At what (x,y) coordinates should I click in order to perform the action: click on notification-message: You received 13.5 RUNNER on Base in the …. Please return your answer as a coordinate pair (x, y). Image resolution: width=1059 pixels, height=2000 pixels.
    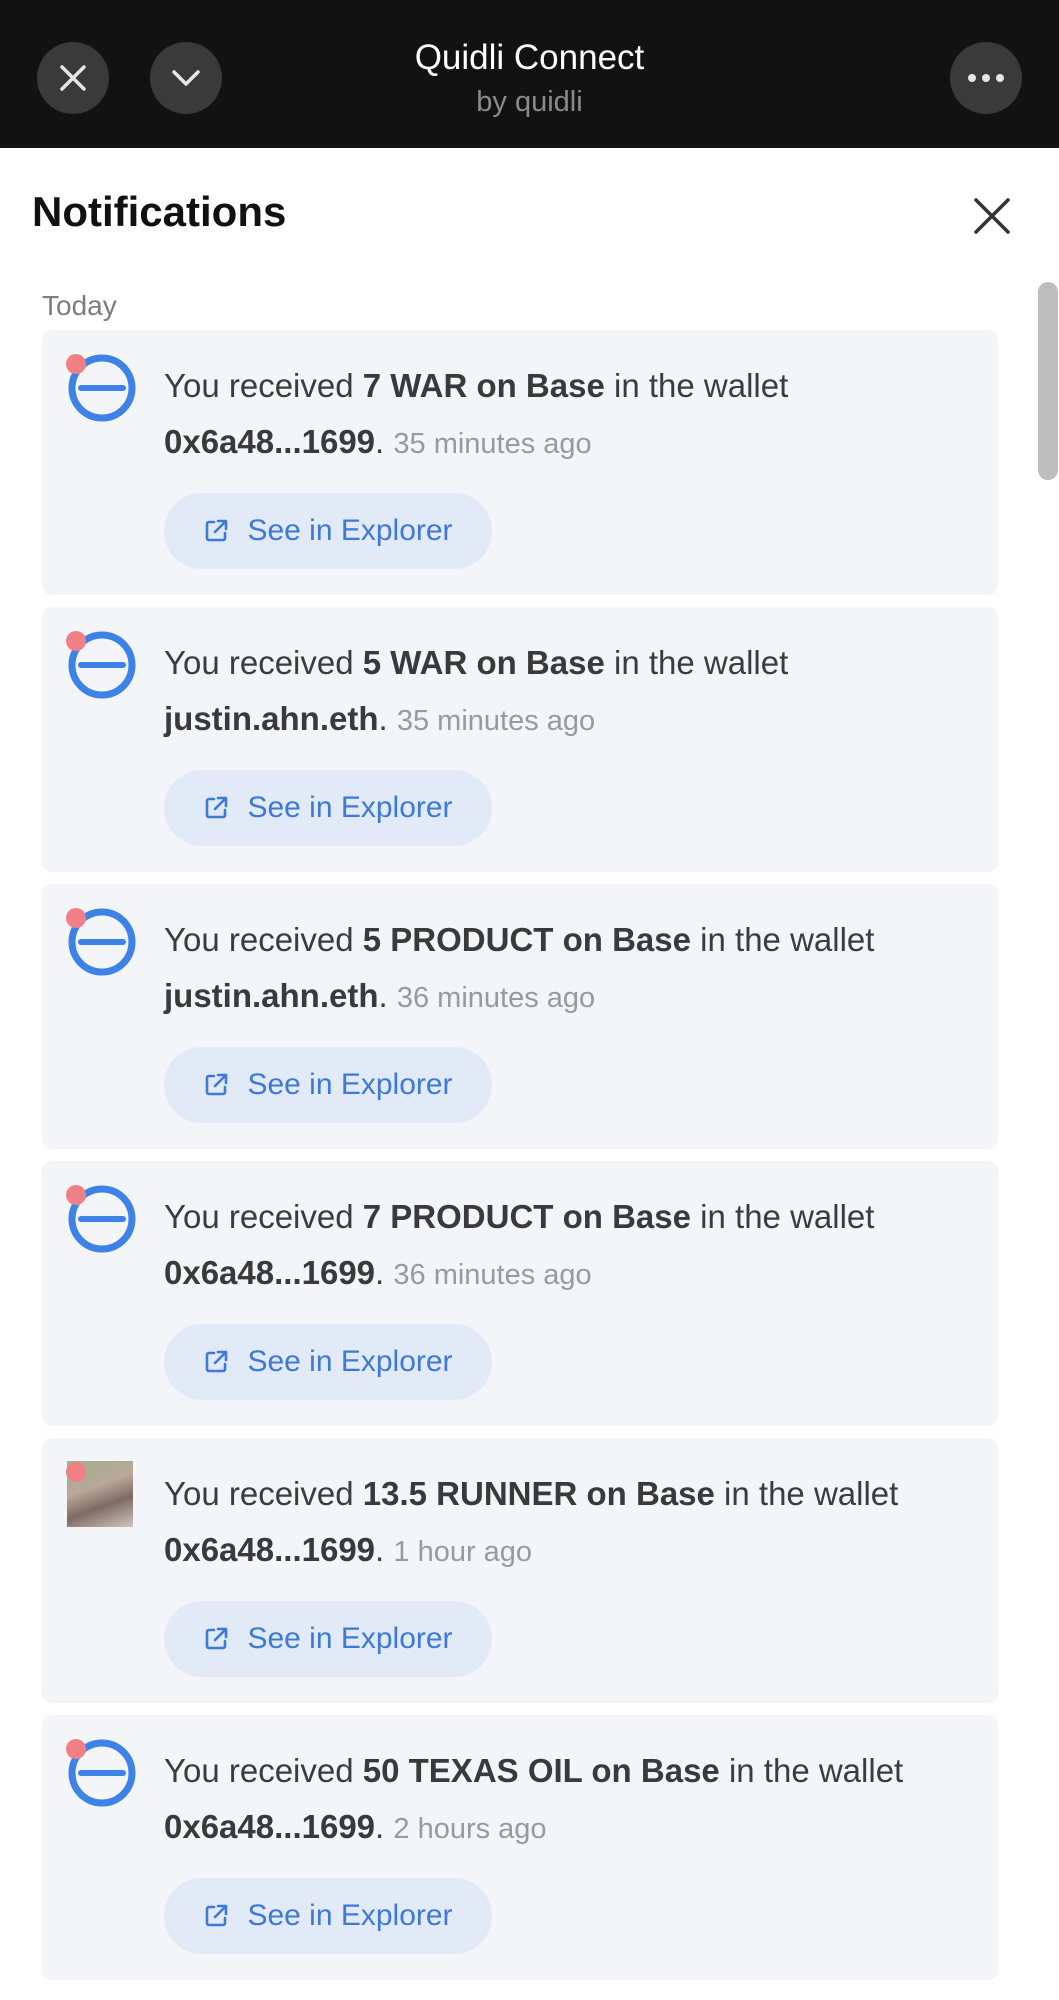
    Looking at the image, I should click on (531, 1521).